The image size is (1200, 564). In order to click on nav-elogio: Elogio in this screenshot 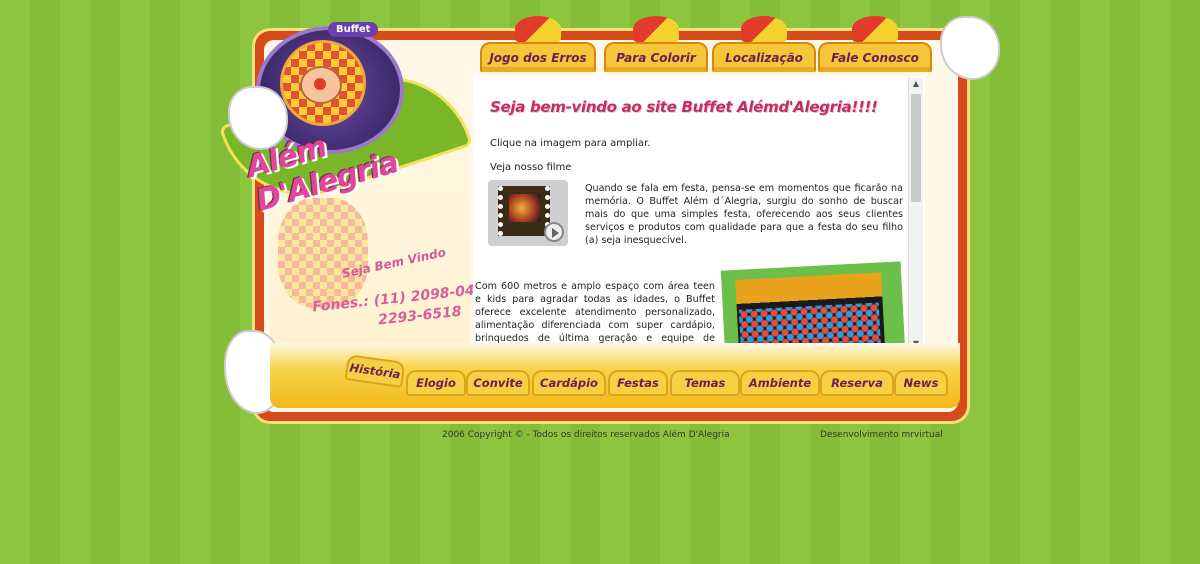, I will do `click(436, 383)`.